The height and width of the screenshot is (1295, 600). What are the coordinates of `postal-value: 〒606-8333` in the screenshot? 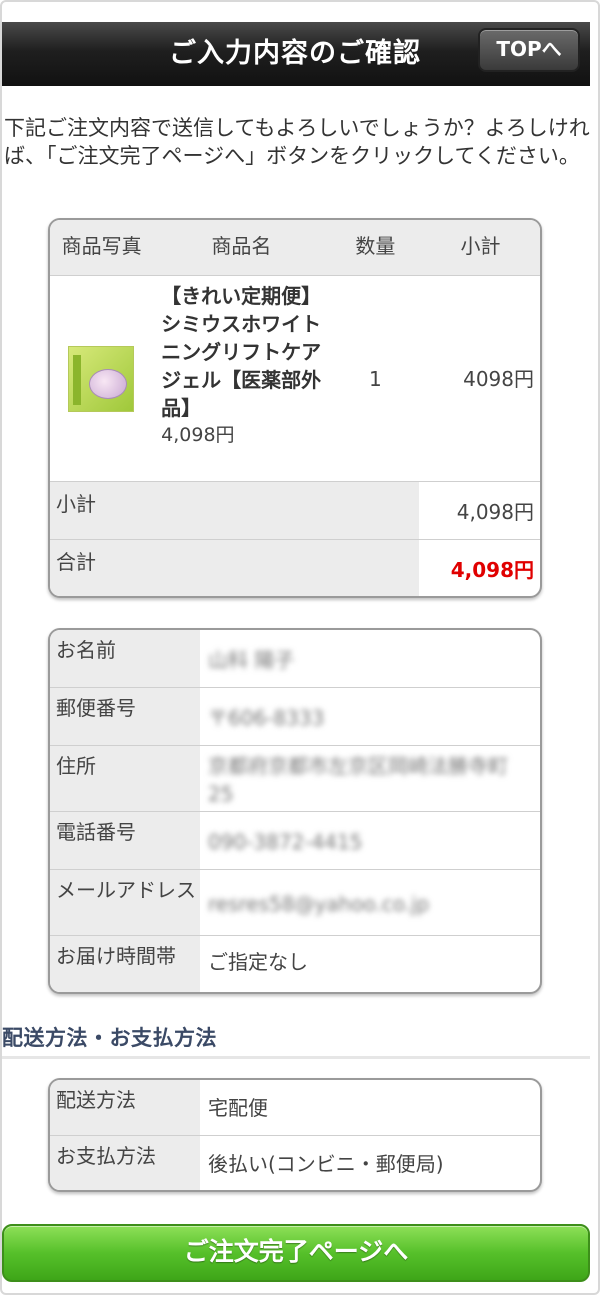 It's located at (266, 718).